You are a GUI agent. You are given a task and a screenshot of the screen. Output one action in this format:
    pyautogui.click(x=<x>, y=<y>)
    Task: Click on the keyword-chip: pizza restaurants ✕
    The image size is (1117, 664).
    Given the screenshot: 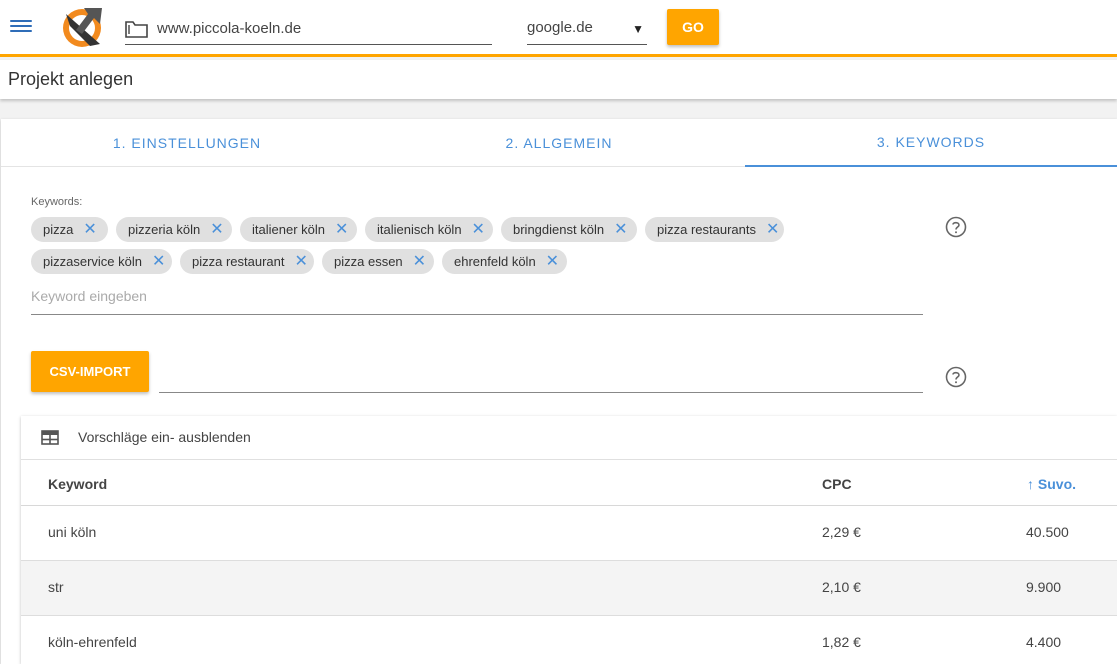 What is the action you would take?
    pyautogui.click(x=714, y=229)
    